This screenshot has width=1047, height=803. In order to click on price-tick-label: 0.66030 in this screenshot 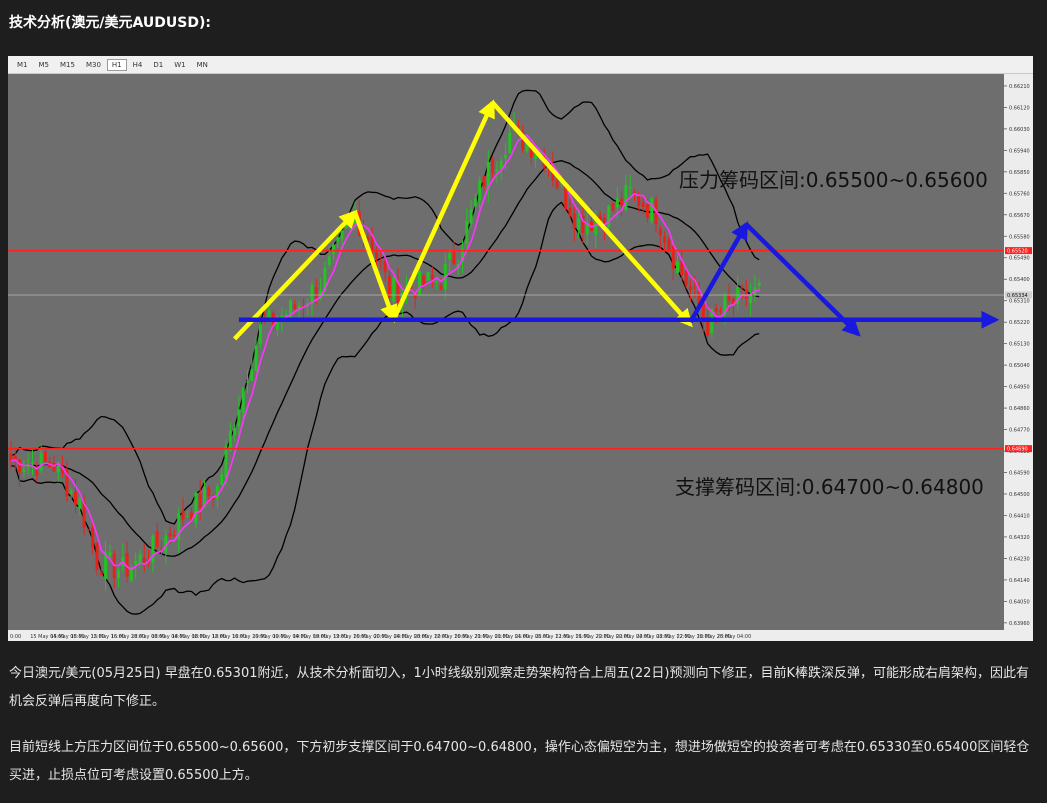, I will do `click(1019, 130)`.